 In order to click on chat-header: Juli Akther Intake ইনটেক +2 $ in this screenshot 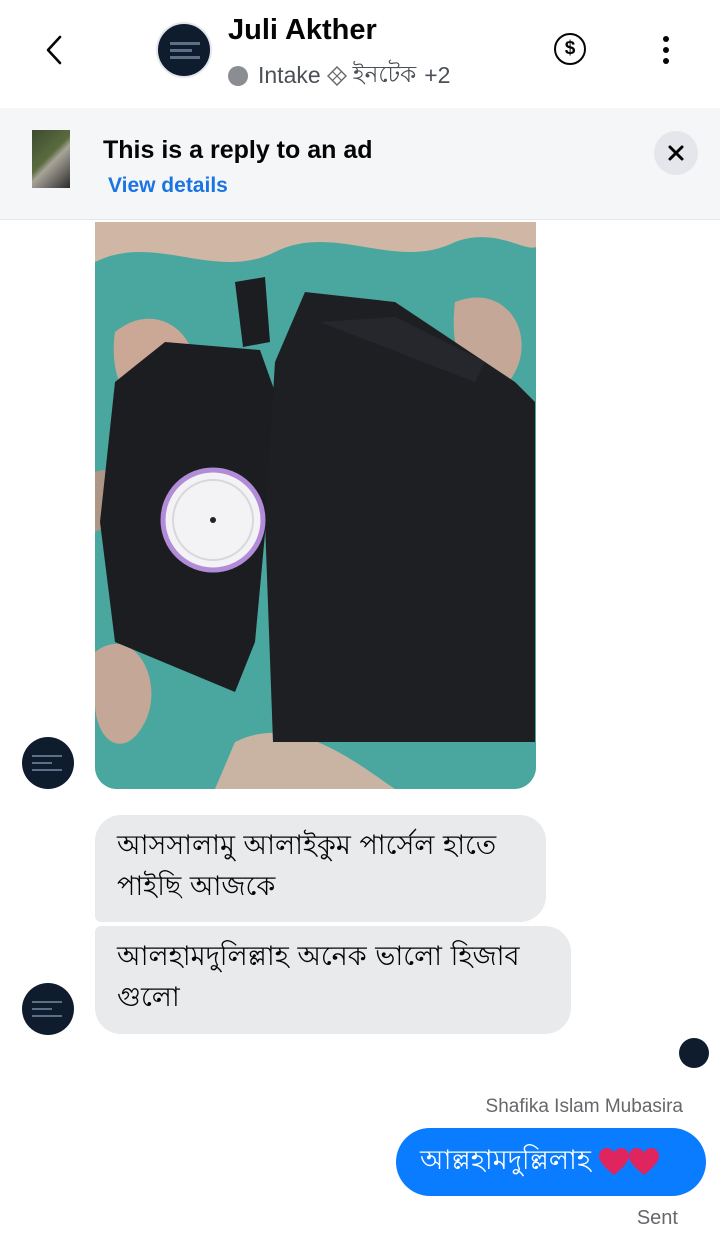, I will do `click(360, 54)`.